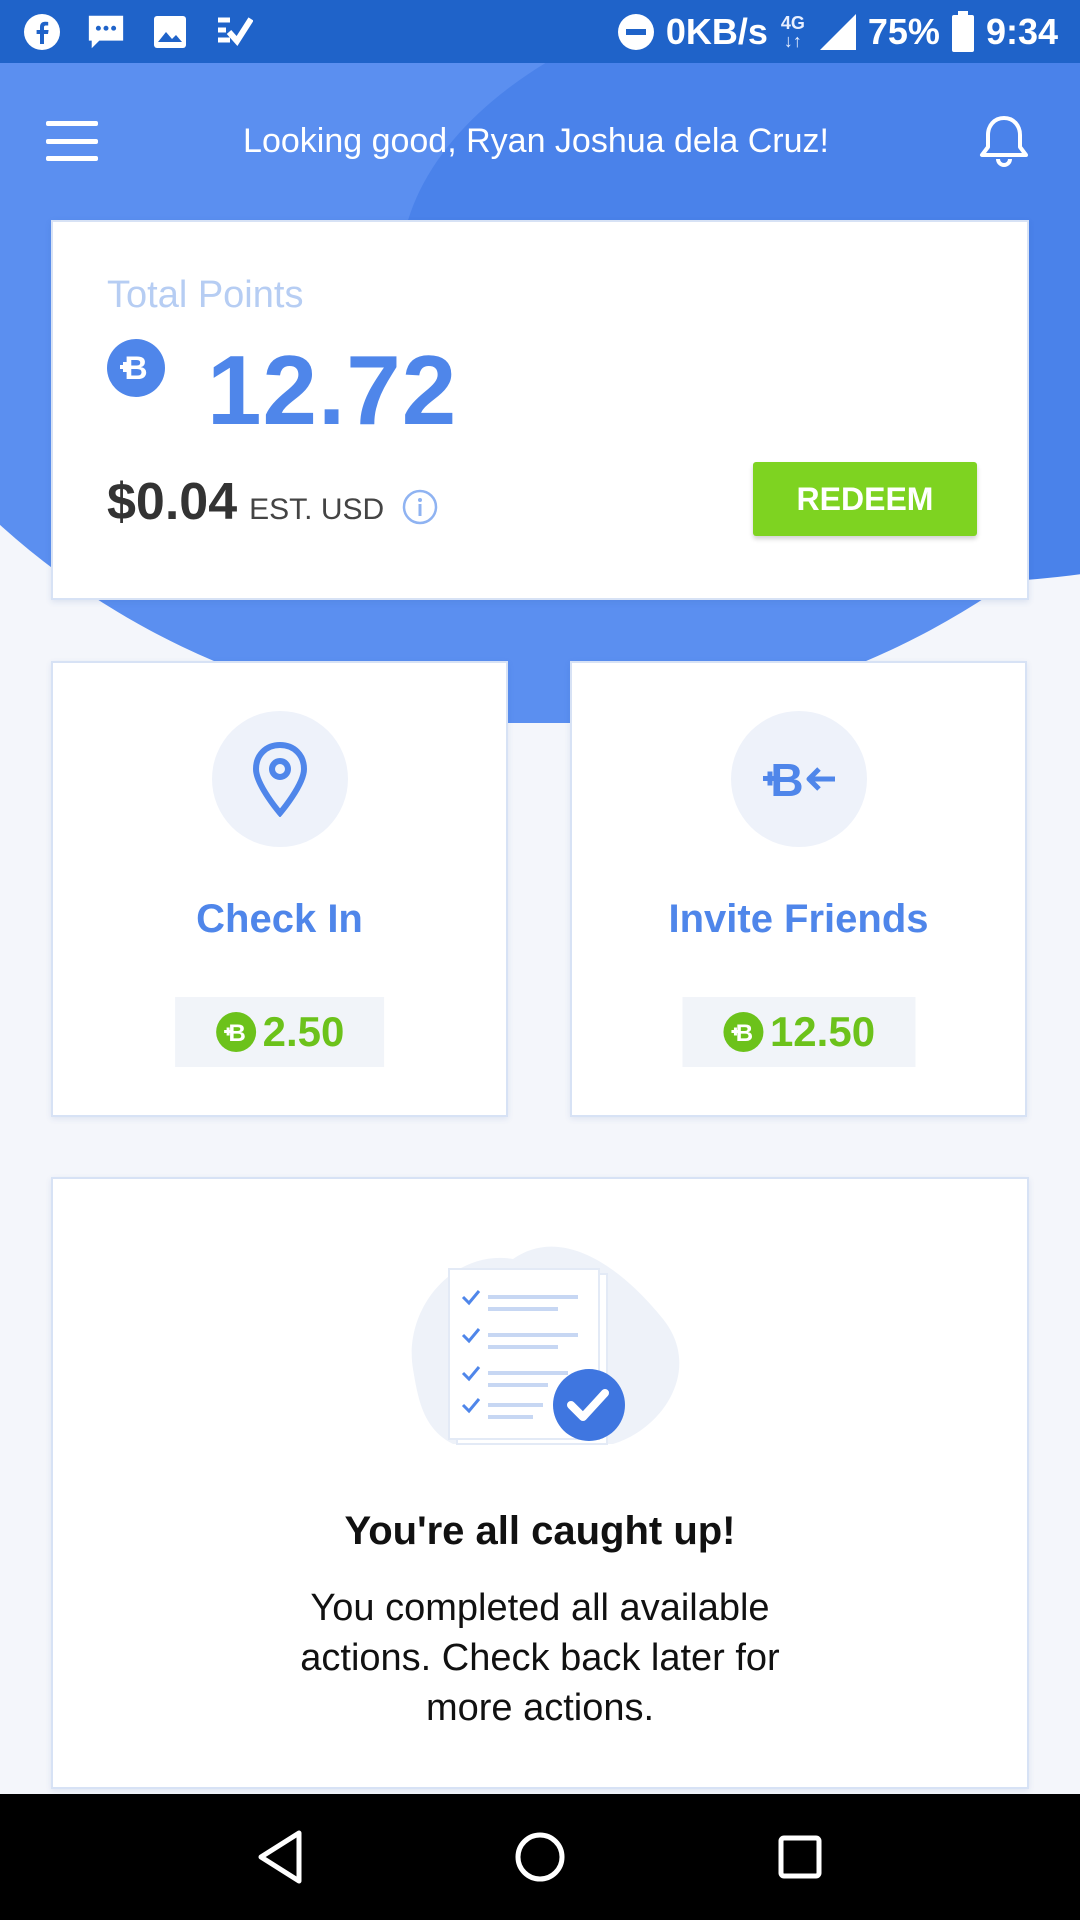 The height and width of the screenshot is (1920, 1080). Describe the element at coordinates (317, 509) in the screenshot. I see `usd-label: EST. USD` at that location.